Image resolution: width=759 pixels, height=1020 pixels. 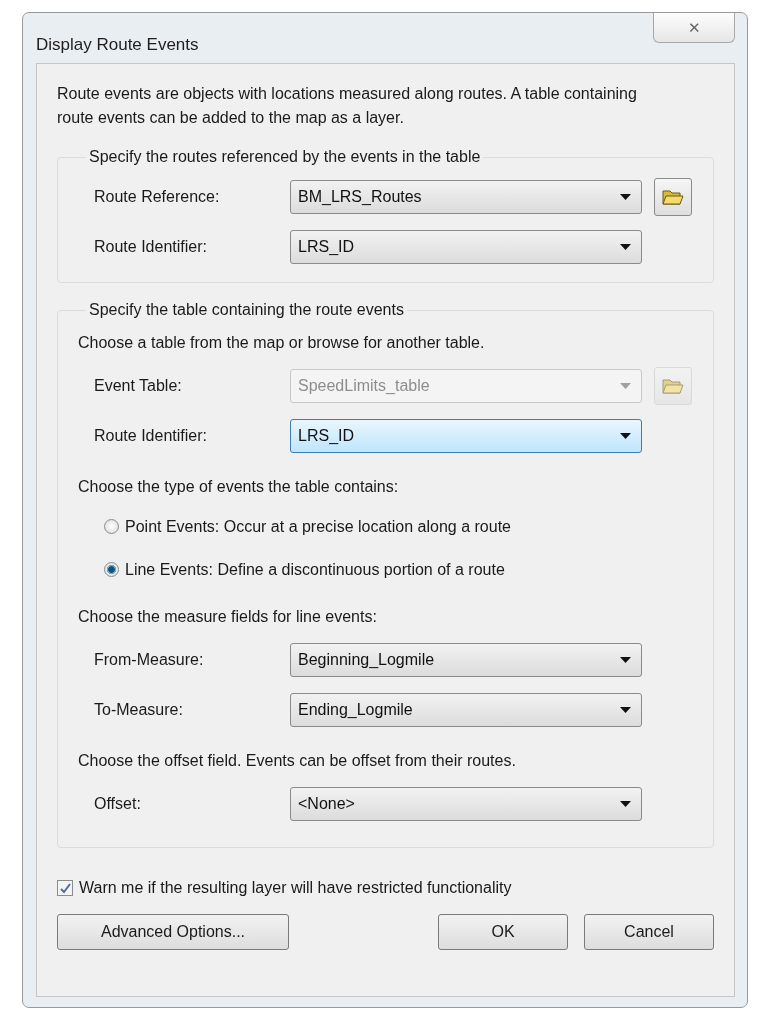 I want to click on instruction-text: Choose the type of events the table contains:, so click(x=239, y=487).